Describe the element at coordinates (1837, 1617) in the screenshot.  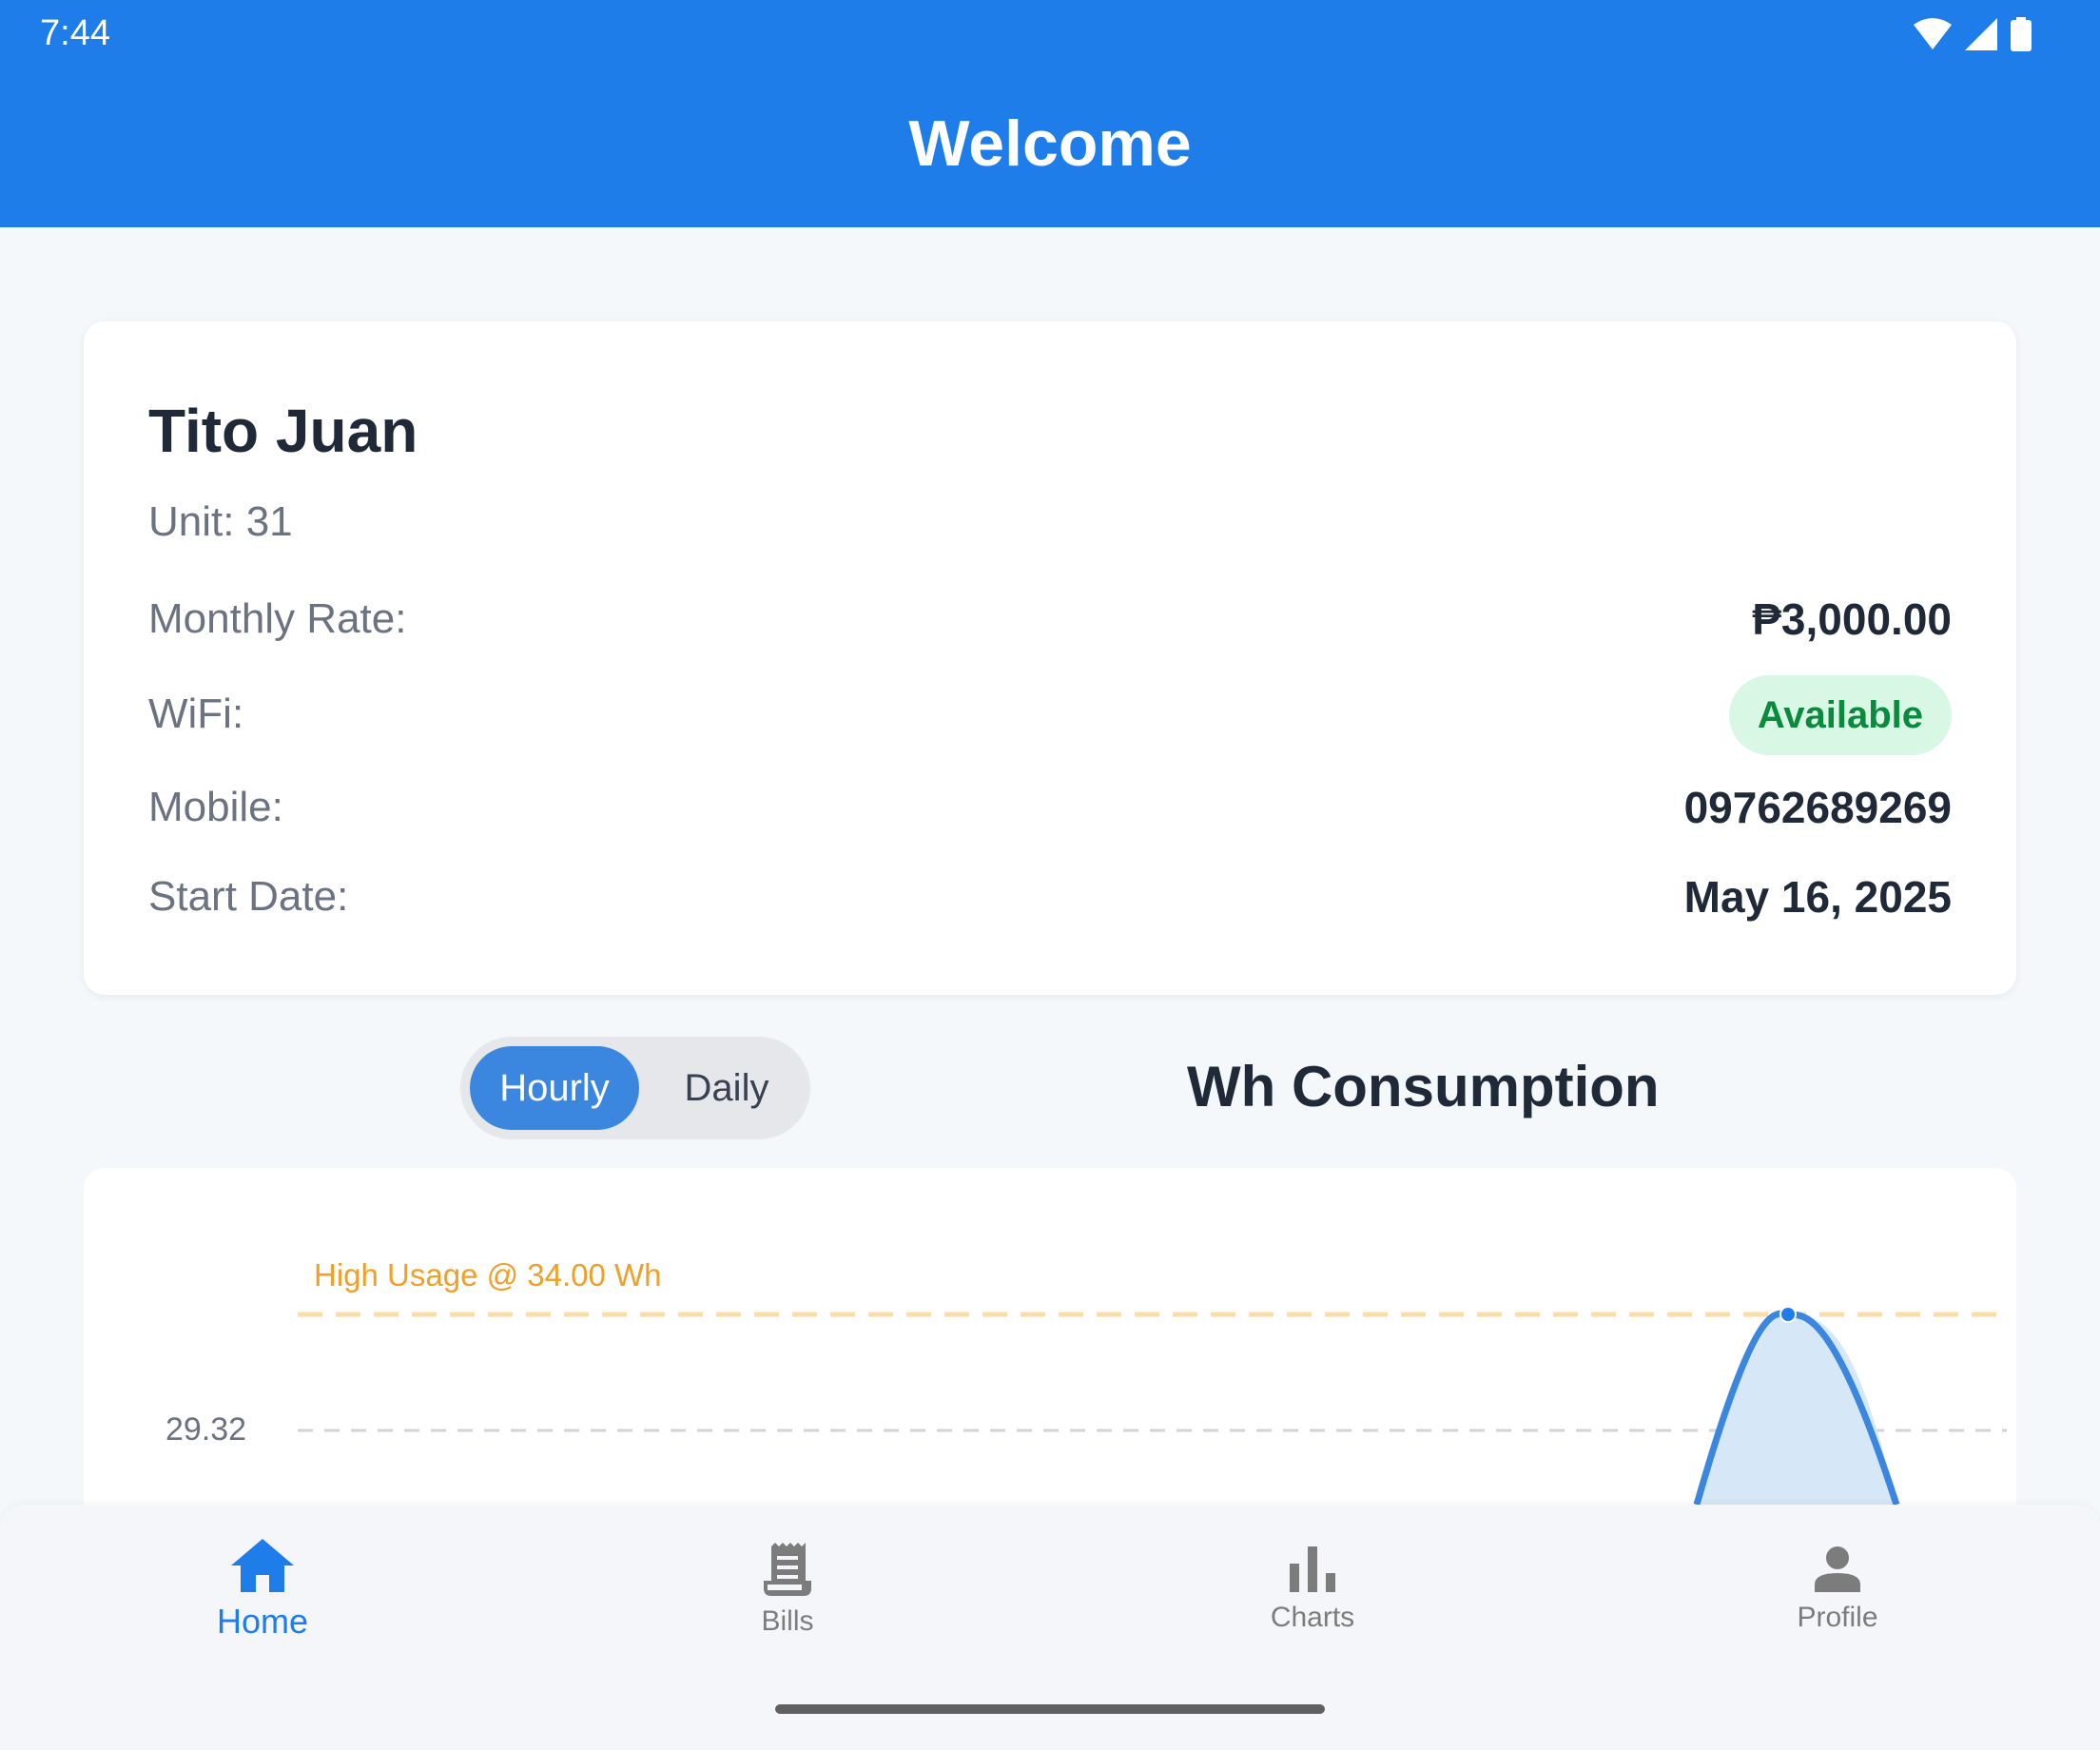
I see `nav-label-profile: Profile` at that location.